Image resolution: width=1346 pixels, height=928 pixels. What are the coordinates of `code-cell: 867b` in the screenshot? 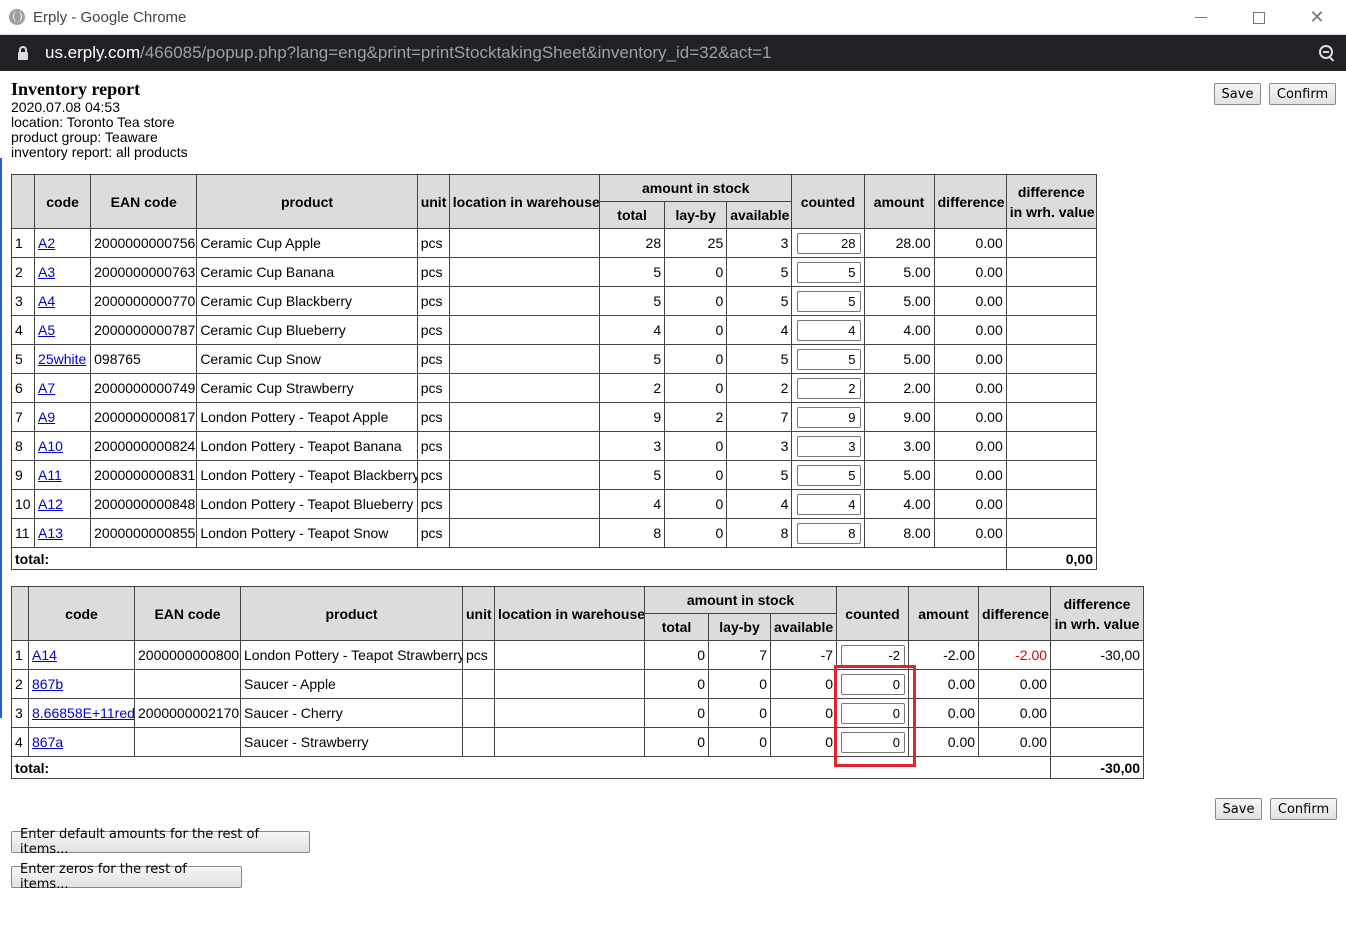 It's located at (81, 684).